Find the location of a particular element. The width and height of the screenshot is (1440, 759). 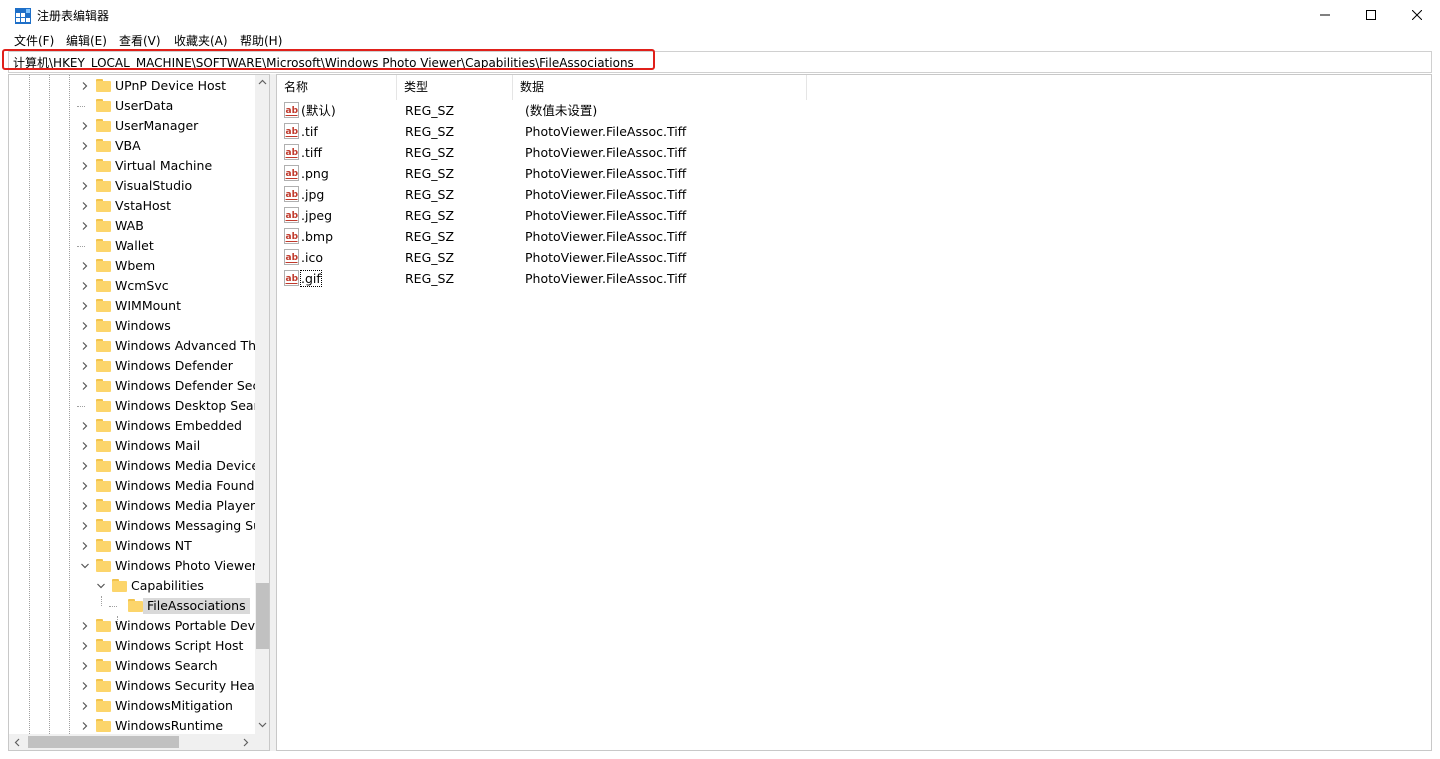

tree-item-label: Windows Messaging Su is located at coordinates (185, 526).